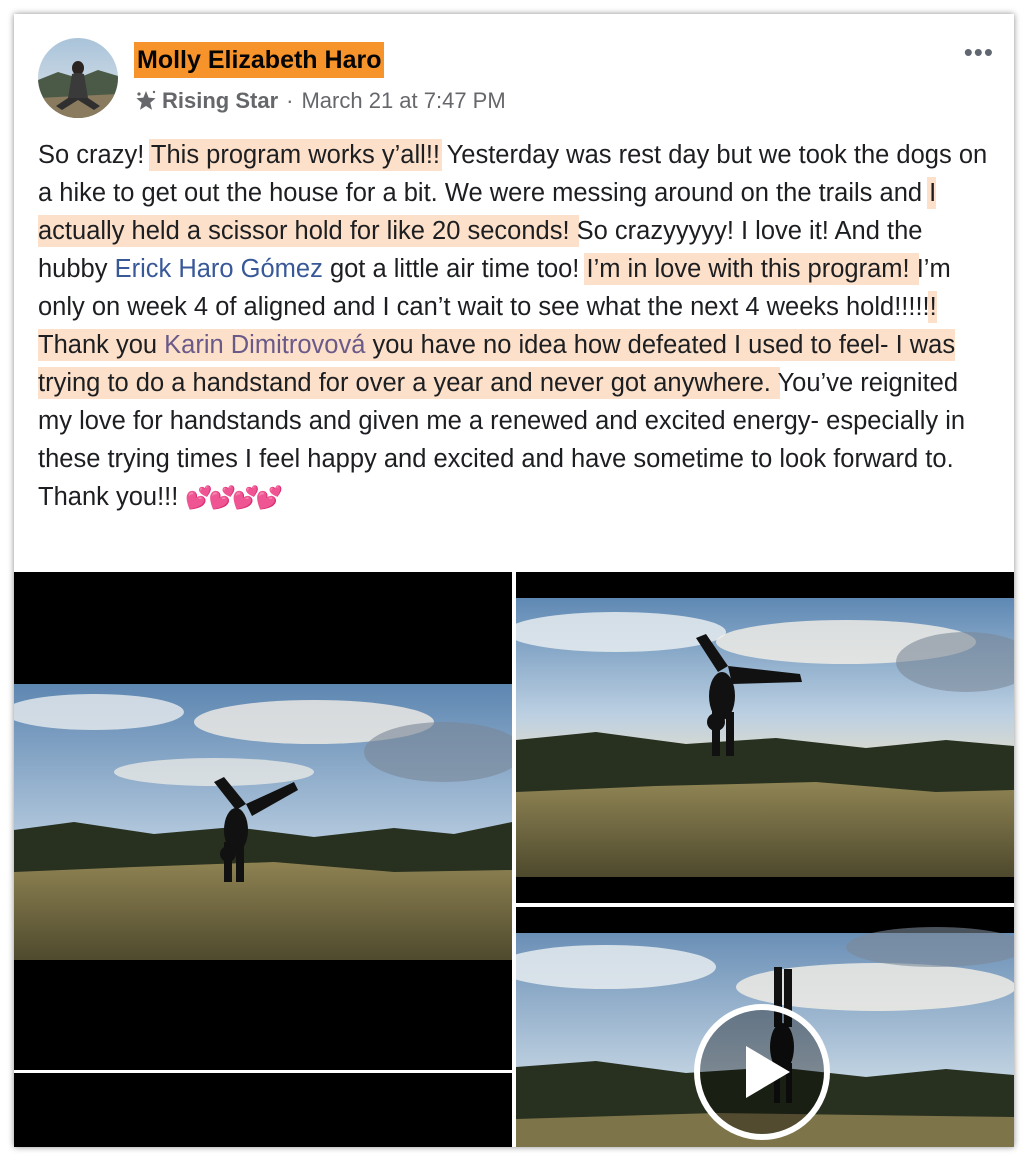  What do you see at coordinates (295, 155) in the screenshot?
I see `highlighted-text: This program works y’all!!` at bounding box center [295, 155].